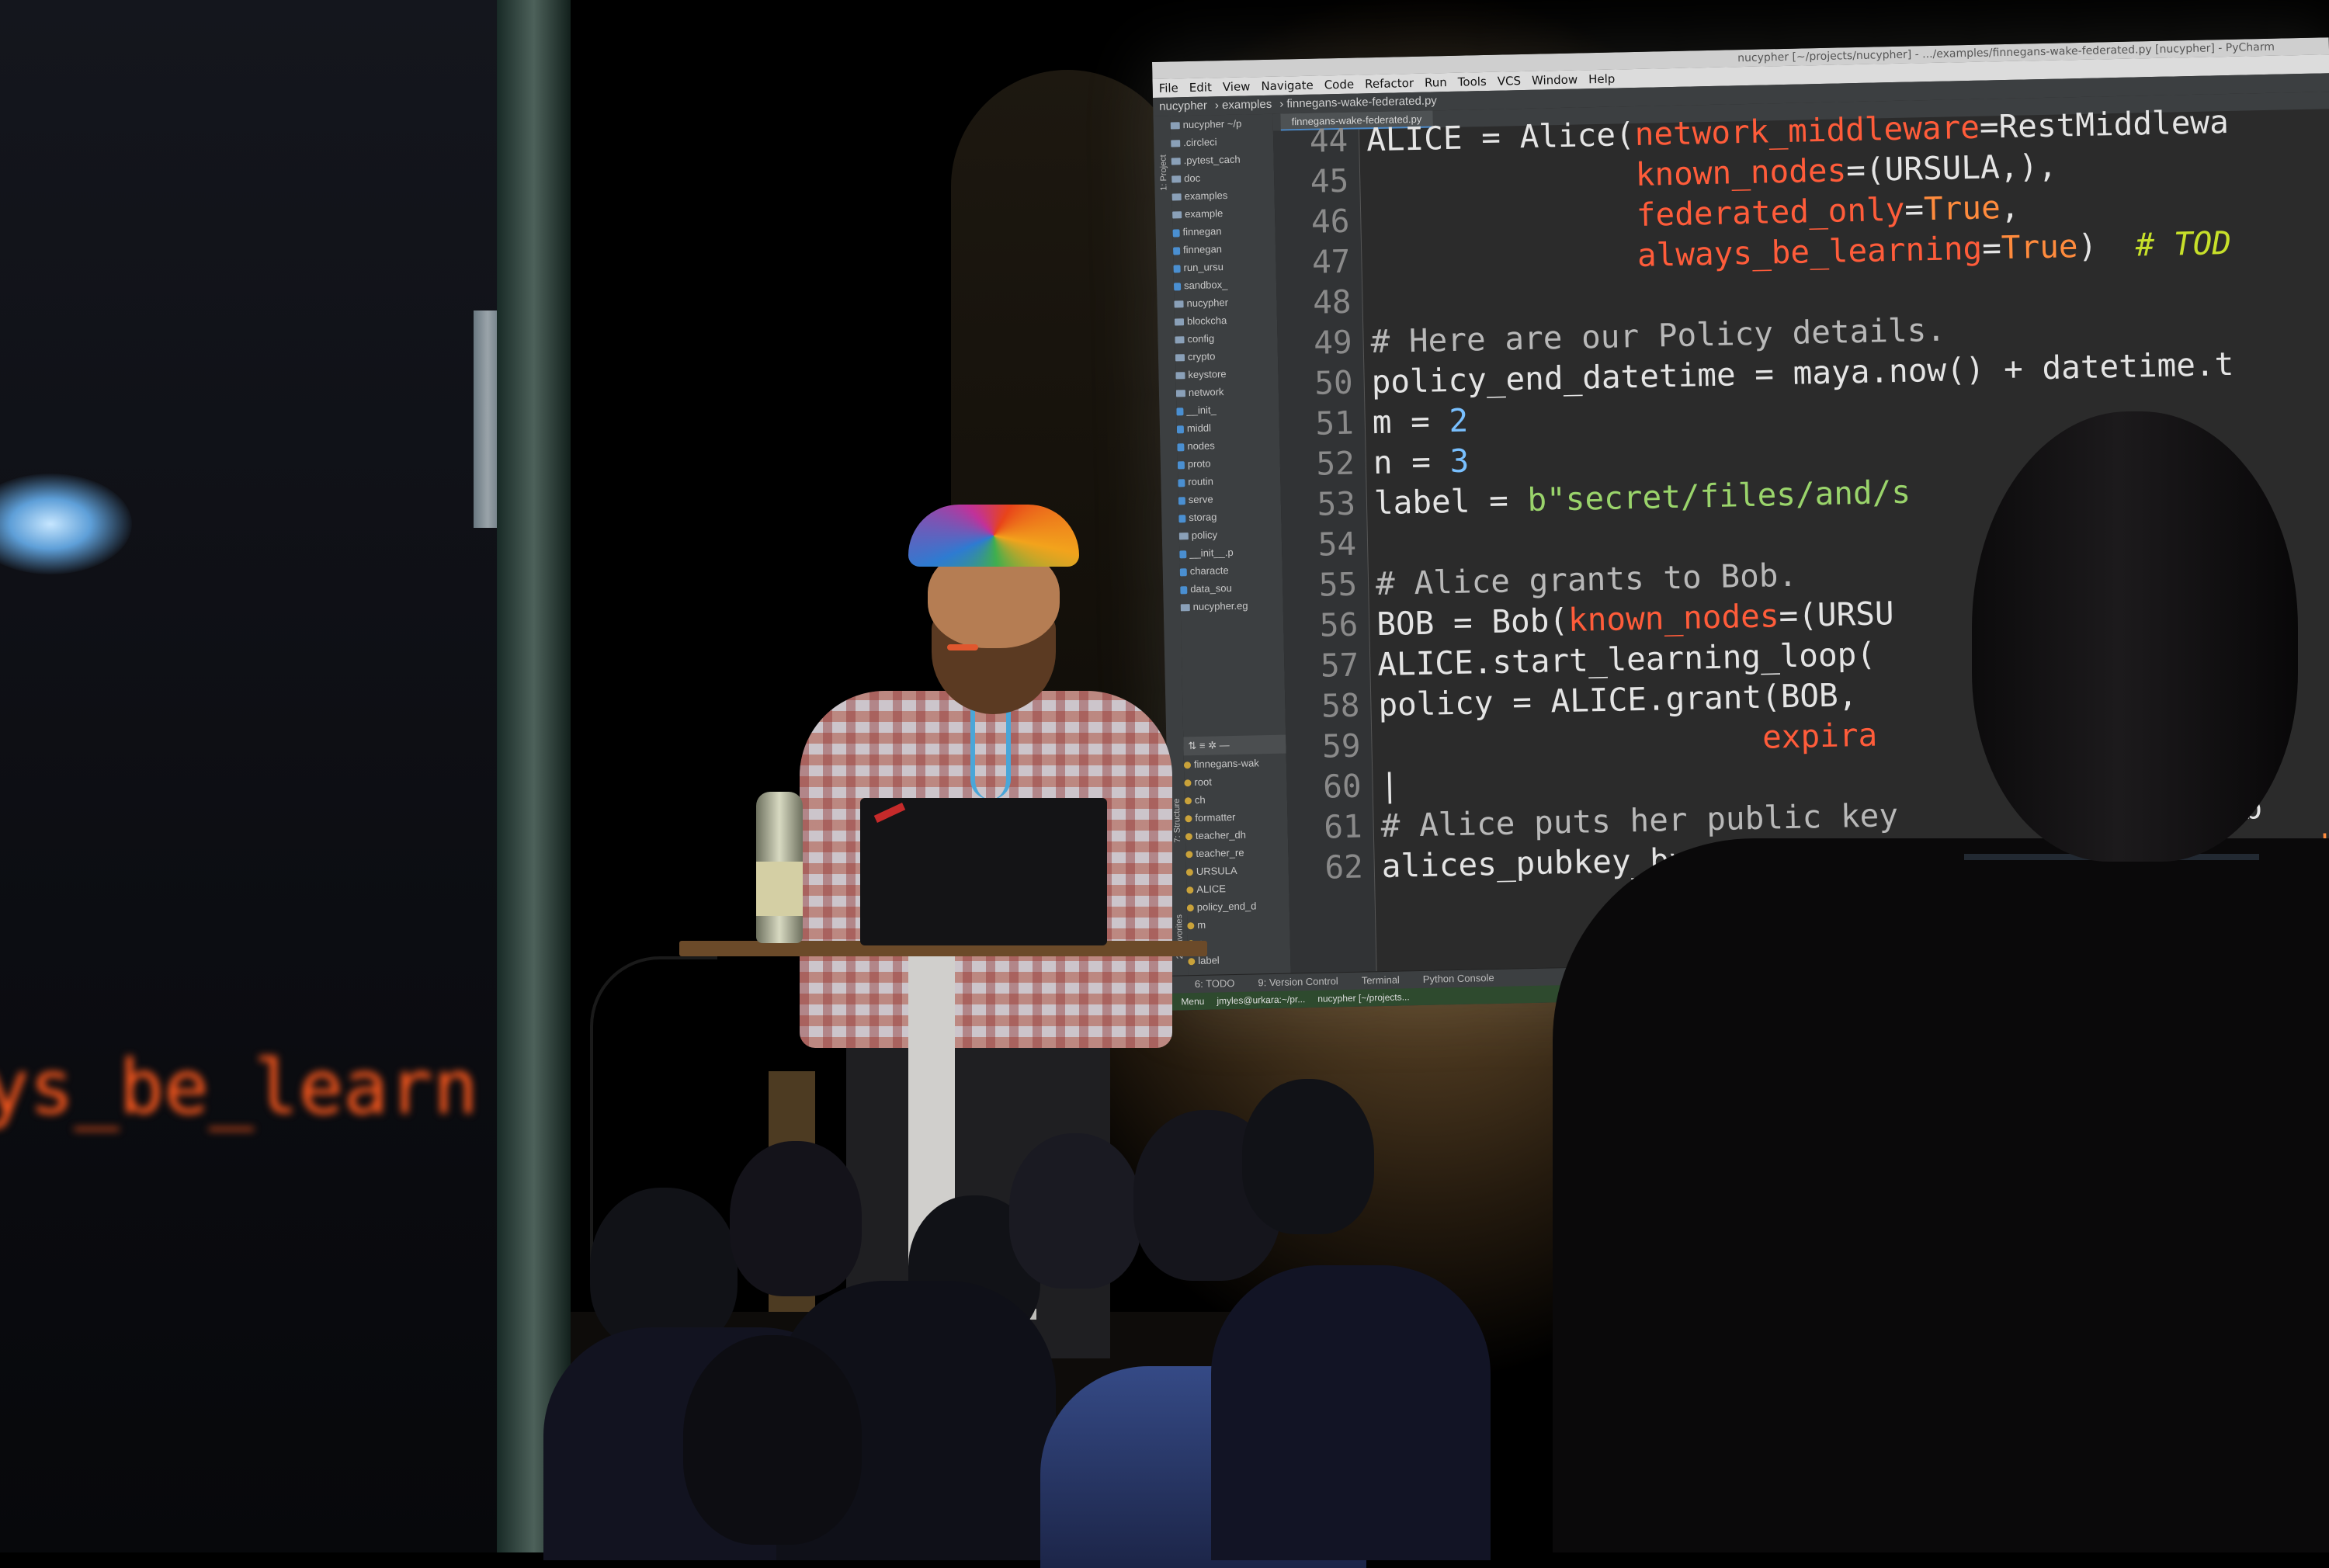  I want to click on project-tree-item: nucypher.eg, so click(1231, 606).